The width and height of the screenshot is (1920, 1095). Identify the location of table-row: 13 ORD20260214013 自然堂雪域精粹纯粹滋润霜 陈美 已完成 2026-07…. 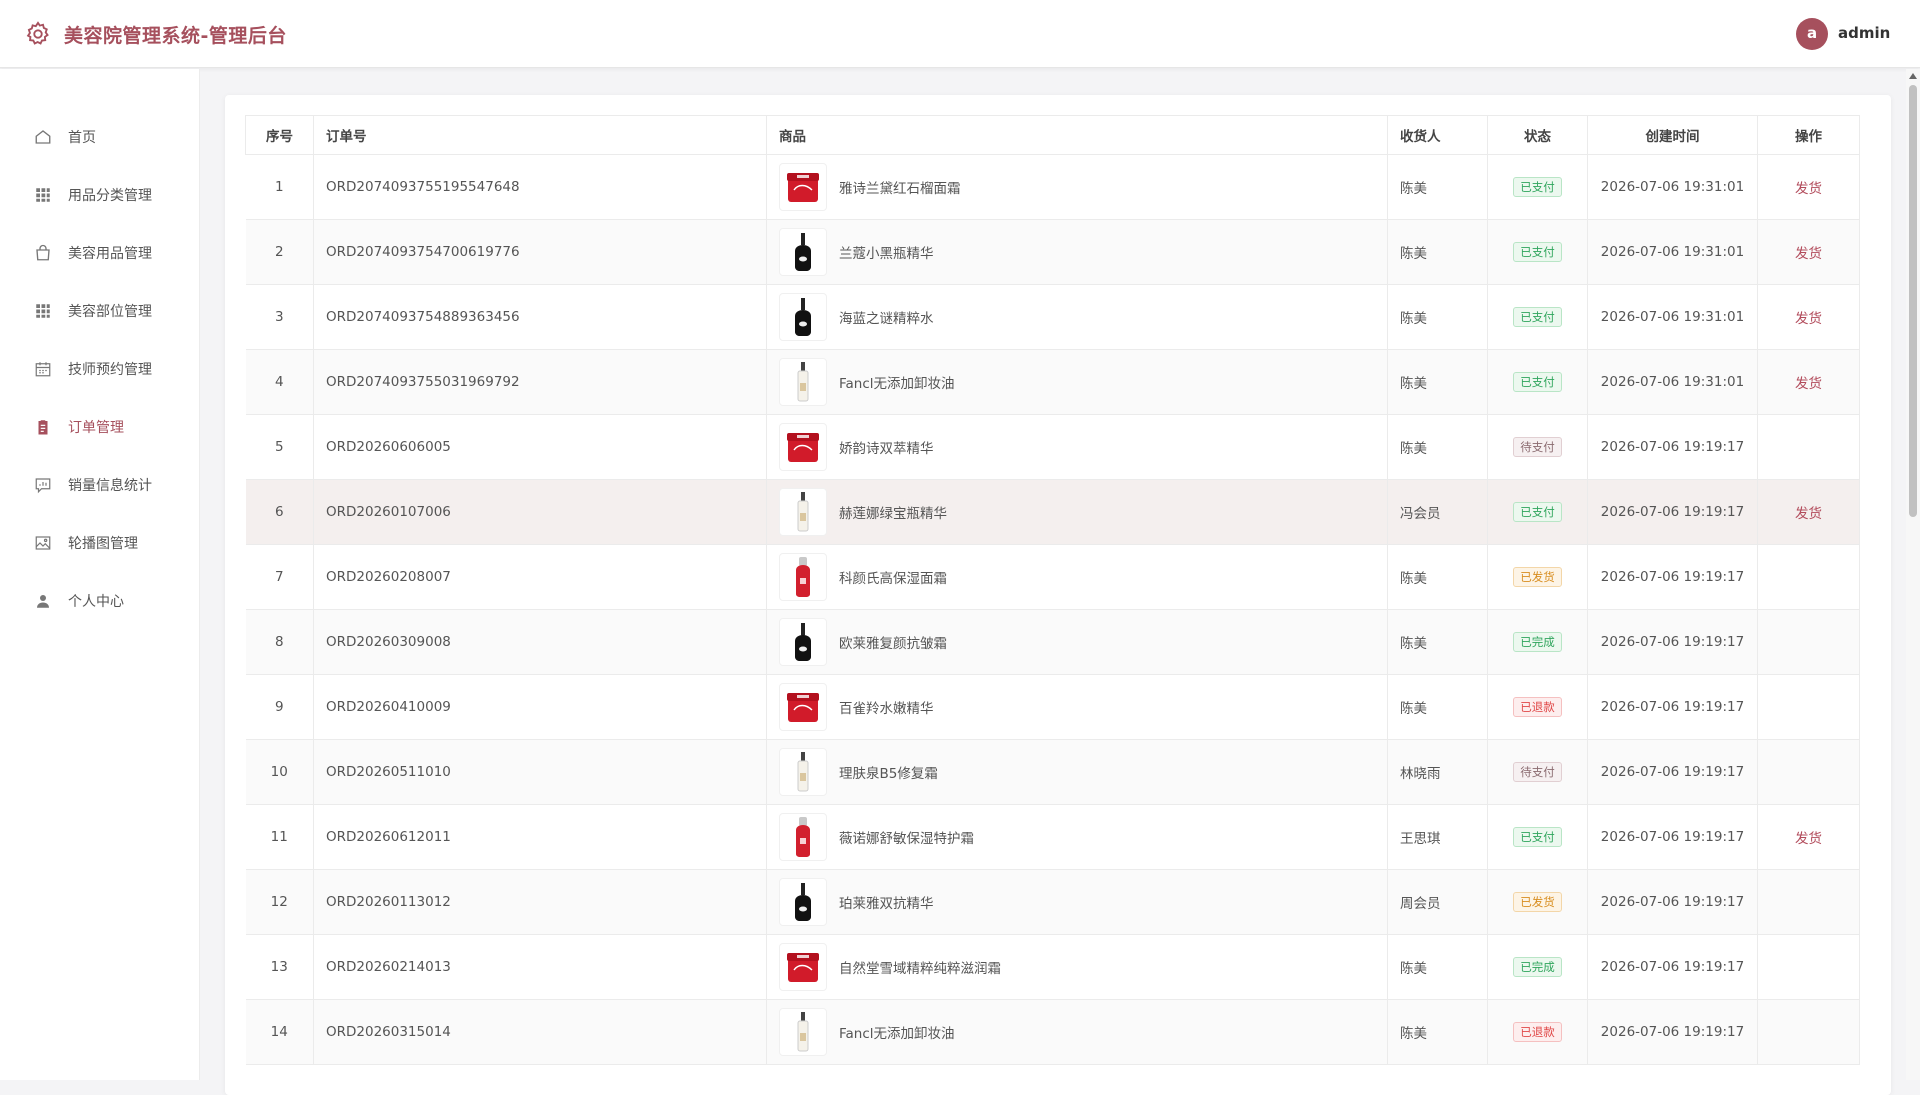
(1052, 967).